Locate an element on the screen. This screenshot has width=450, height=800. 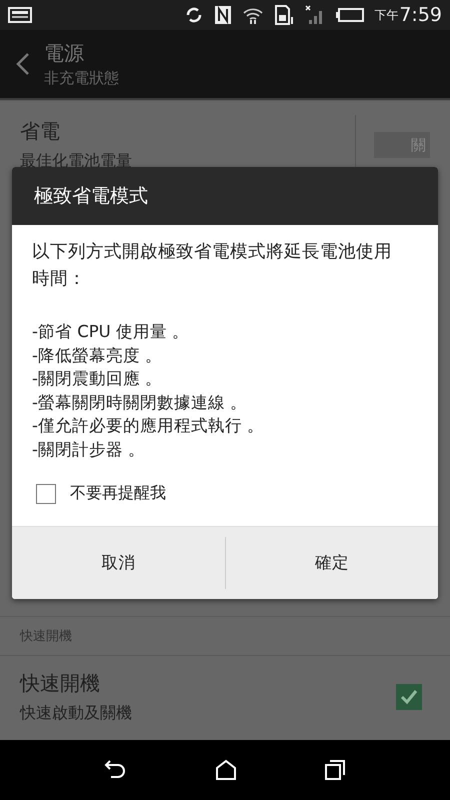
check-icon is located at coordinates (409, 697).